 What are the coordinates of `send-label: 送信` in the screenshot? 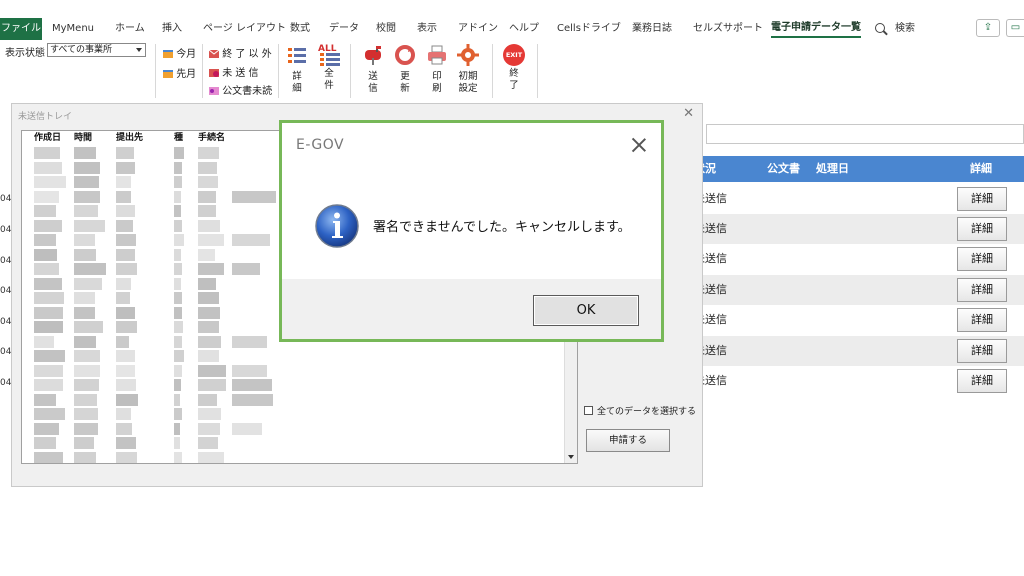 It's located at (373, 82).